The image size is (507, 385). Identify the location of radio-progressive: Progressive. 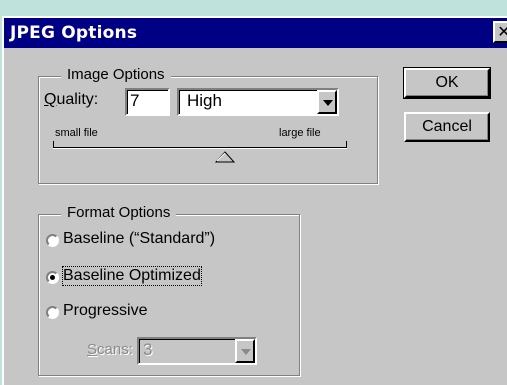
(168, 313).